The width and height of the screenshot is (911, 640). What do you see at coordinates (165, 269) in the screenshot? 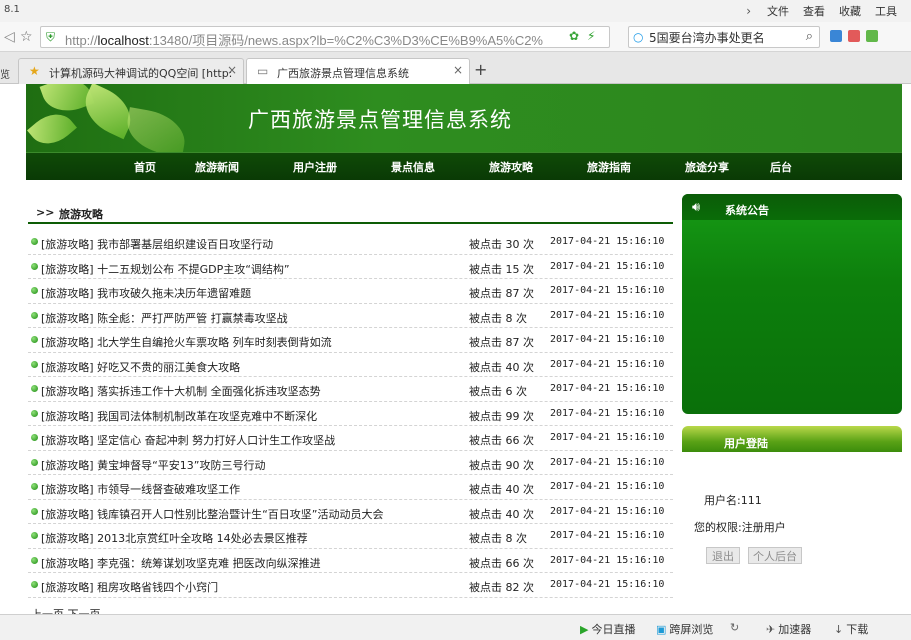
I see `news-title: [旅游攻略] 十二五规划公布 不提GDP主攻“调结构”` at bounding box center [165, 269].